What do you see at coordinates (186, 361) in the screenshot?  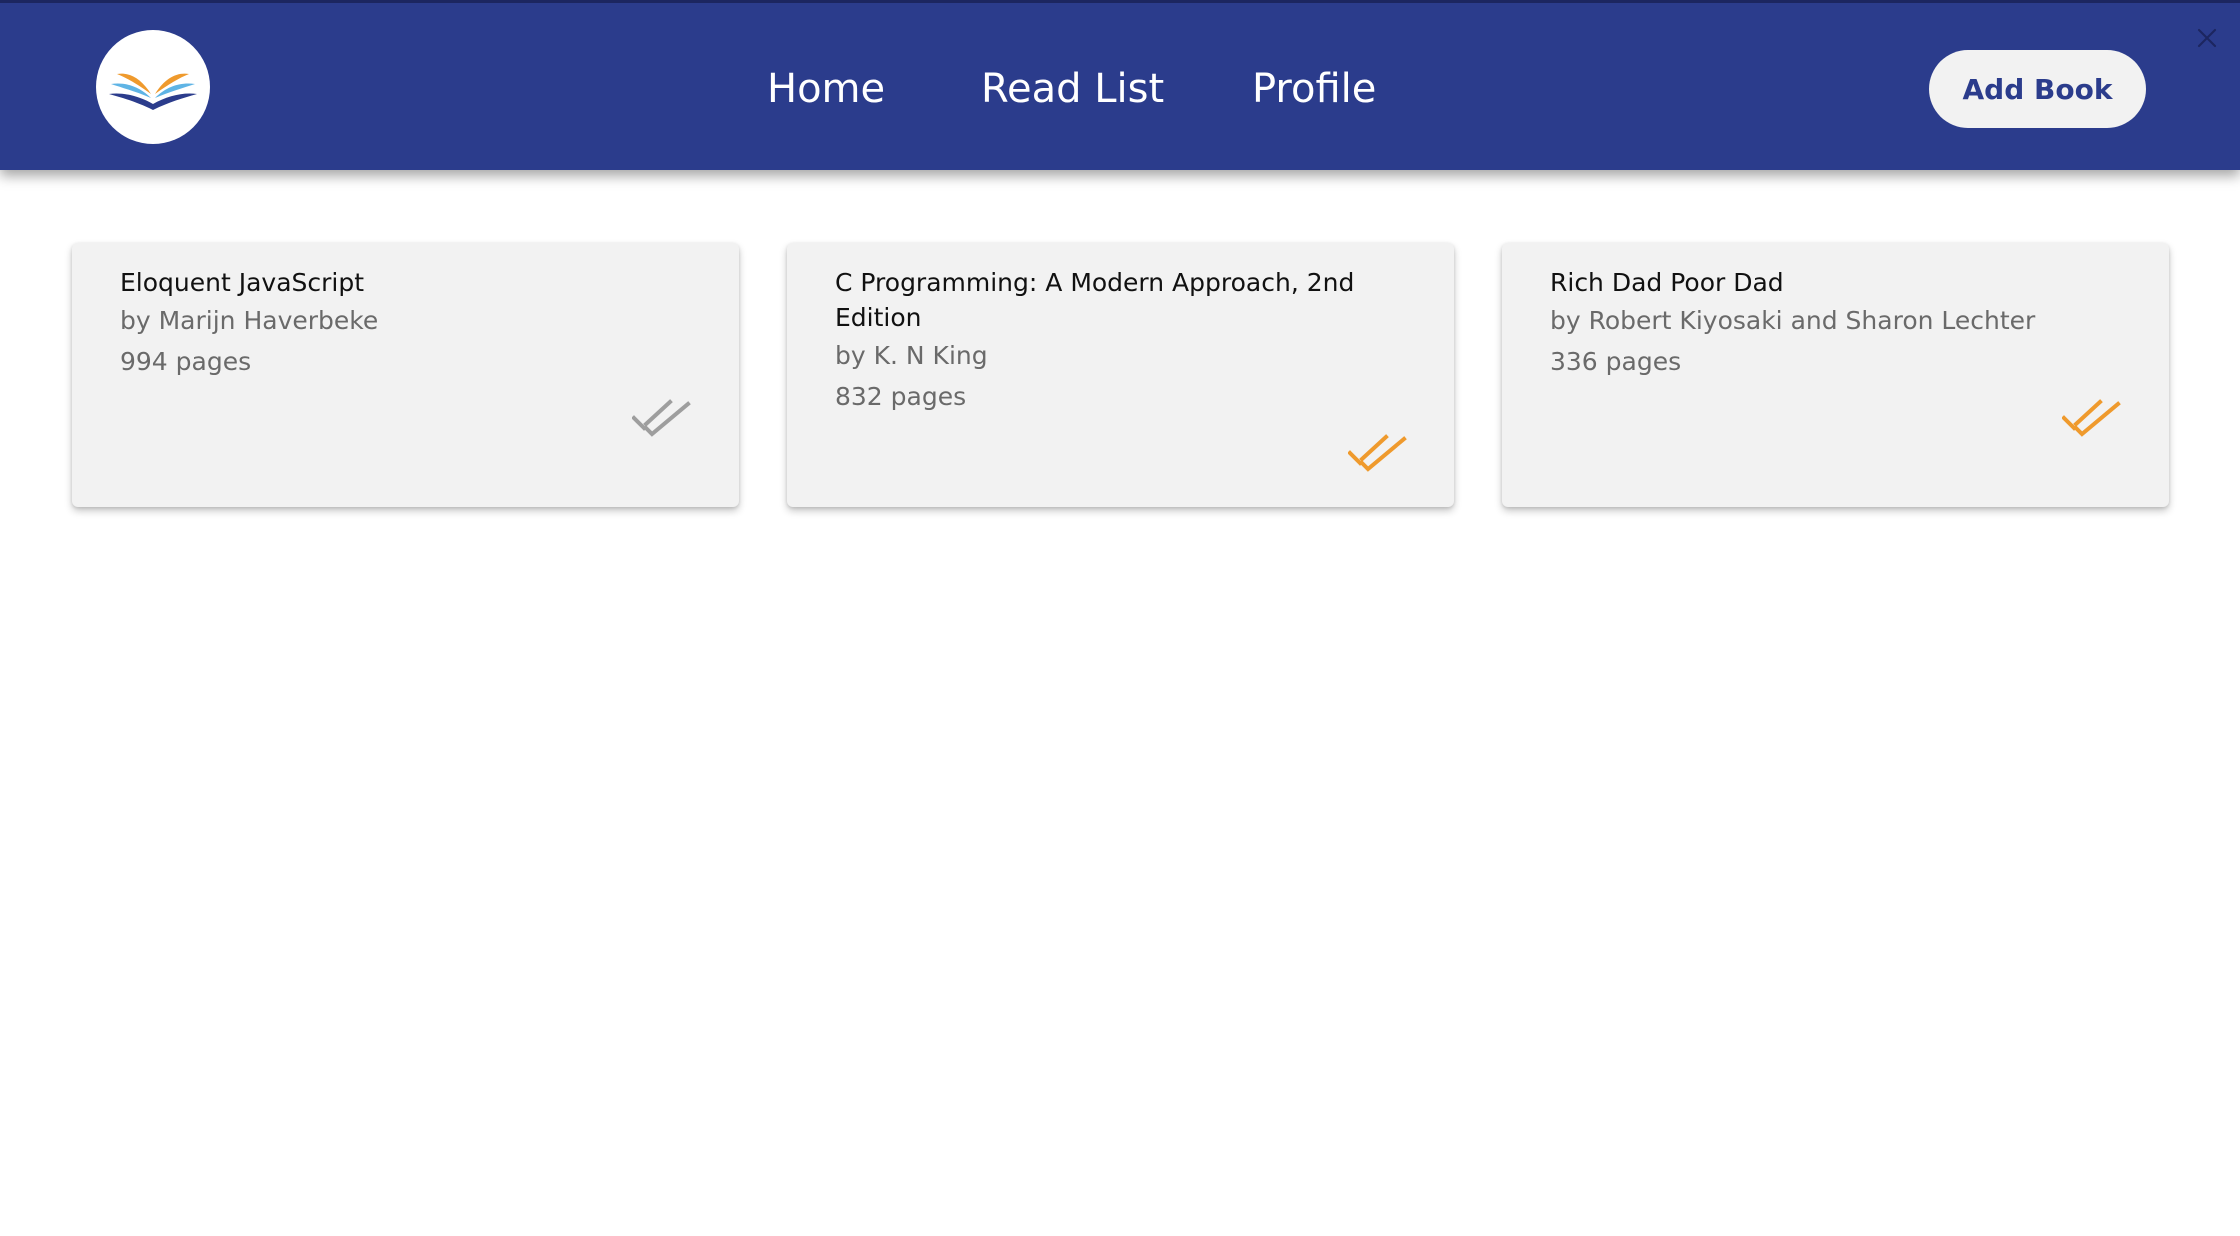 I see `book-pages: 994 pages` at bounding box center [186, 361].